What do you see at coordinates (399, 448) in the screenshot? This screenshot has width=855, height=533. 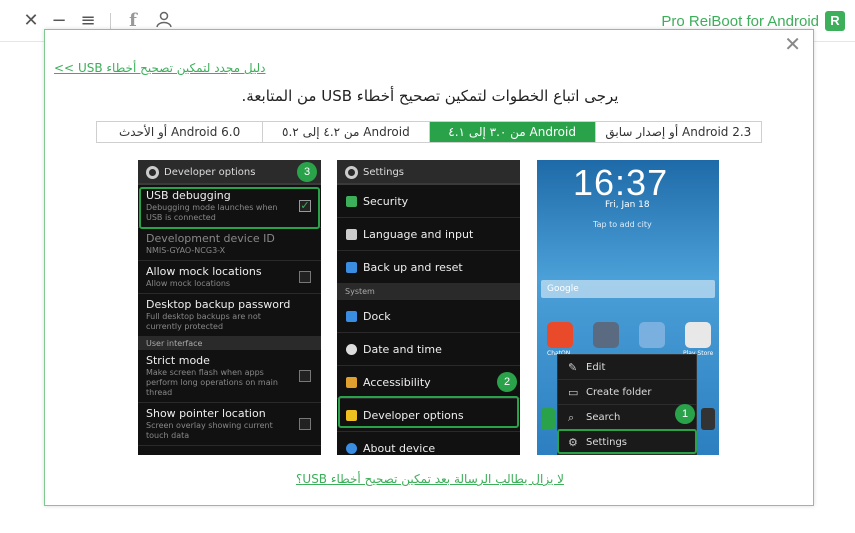 I see `list-item-label: About device` at bounding box center [399, 448].